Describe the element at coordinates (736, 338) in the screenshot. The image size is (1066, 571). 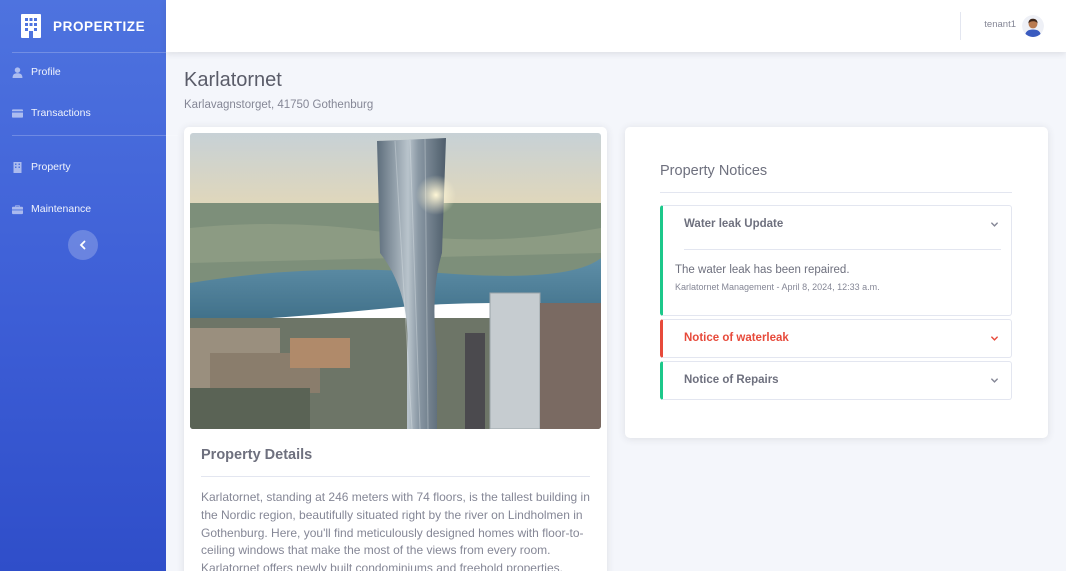
I see `notice-title: Notice of waterleak` at that location.